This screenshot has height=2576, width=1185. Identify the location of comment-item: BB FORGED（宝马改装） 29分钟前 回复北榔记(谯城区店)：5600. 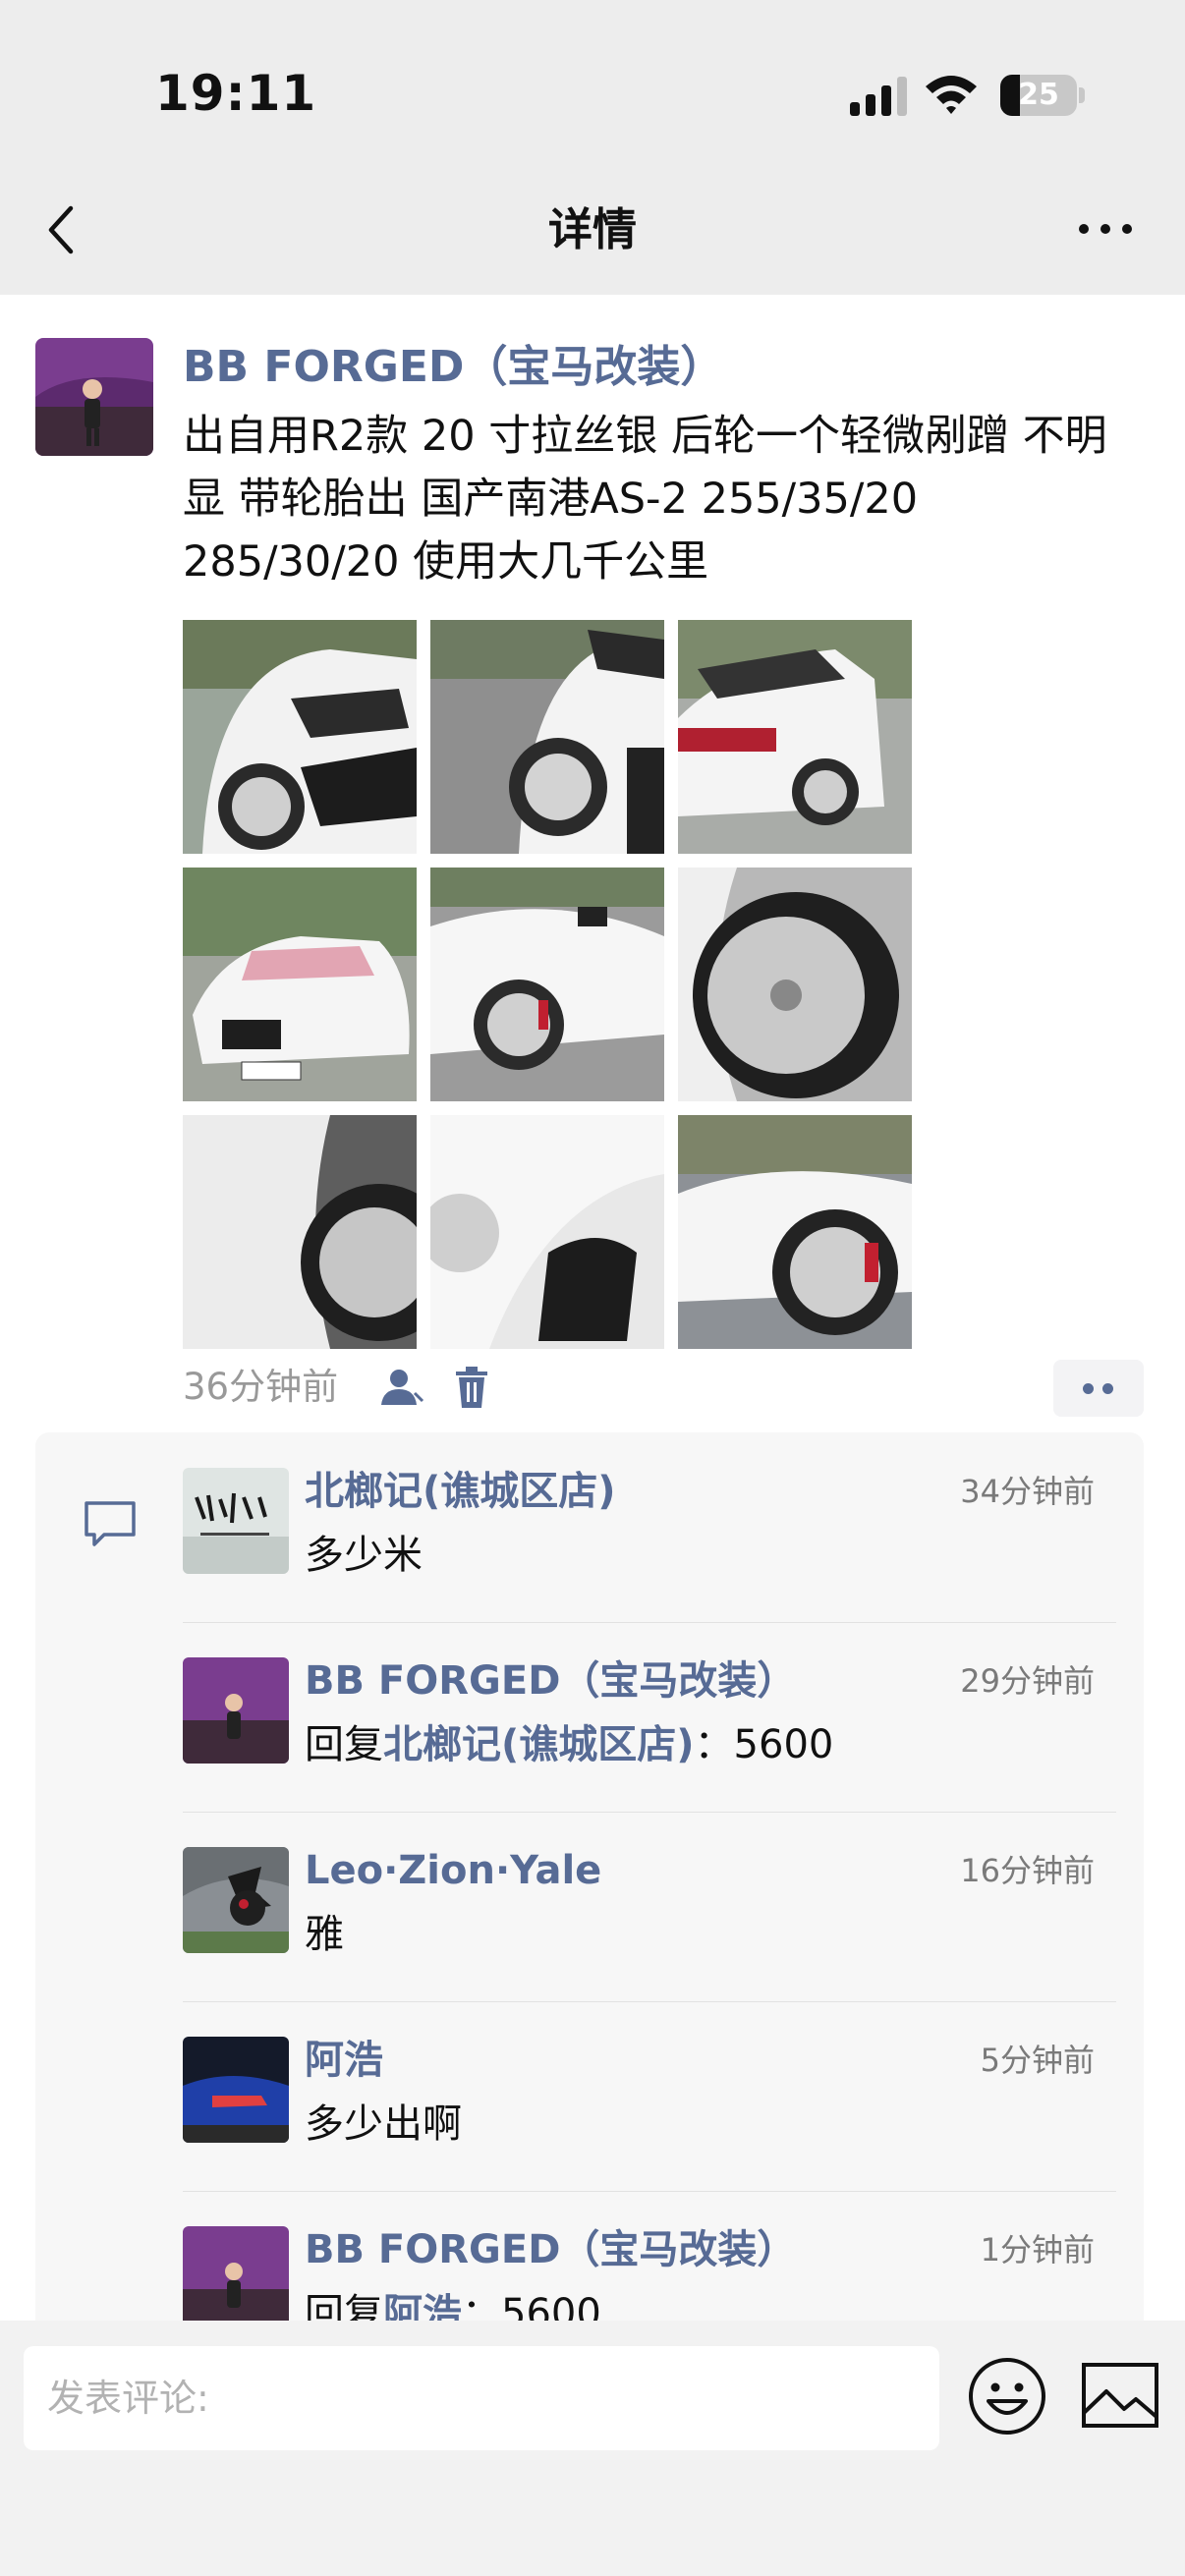
(650, 1717).